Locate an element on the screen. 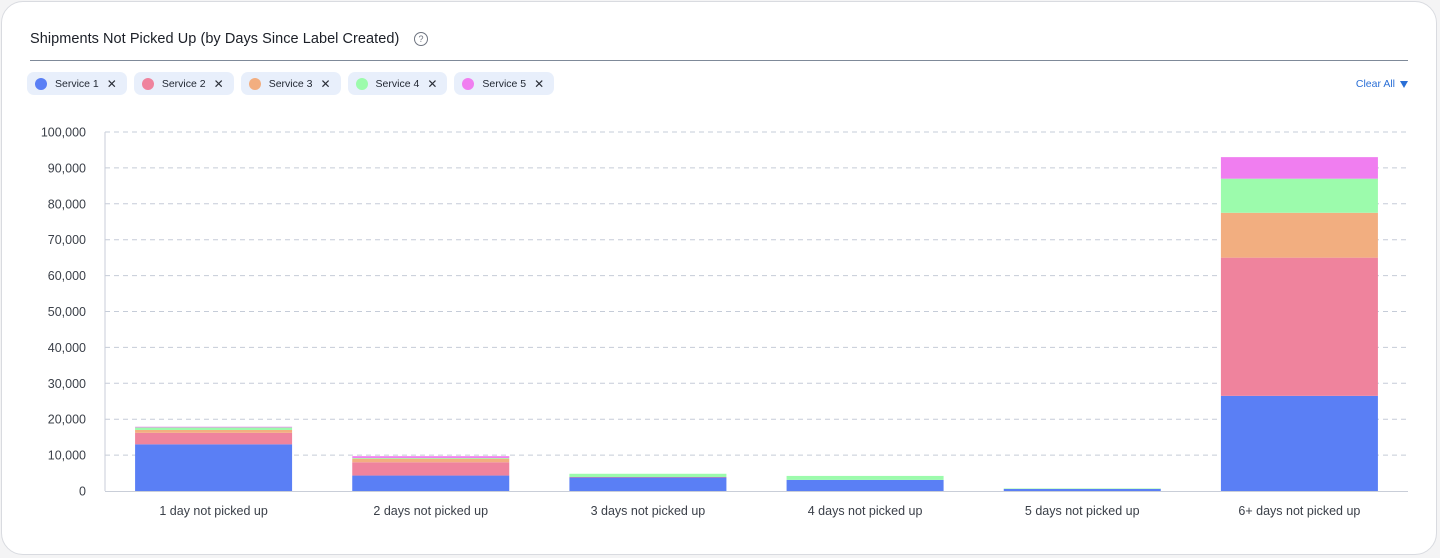 The width and height of the screenshot is (1440, 558). x-category-label: 6+ days not picked up is located at coordinates (1299, 511).